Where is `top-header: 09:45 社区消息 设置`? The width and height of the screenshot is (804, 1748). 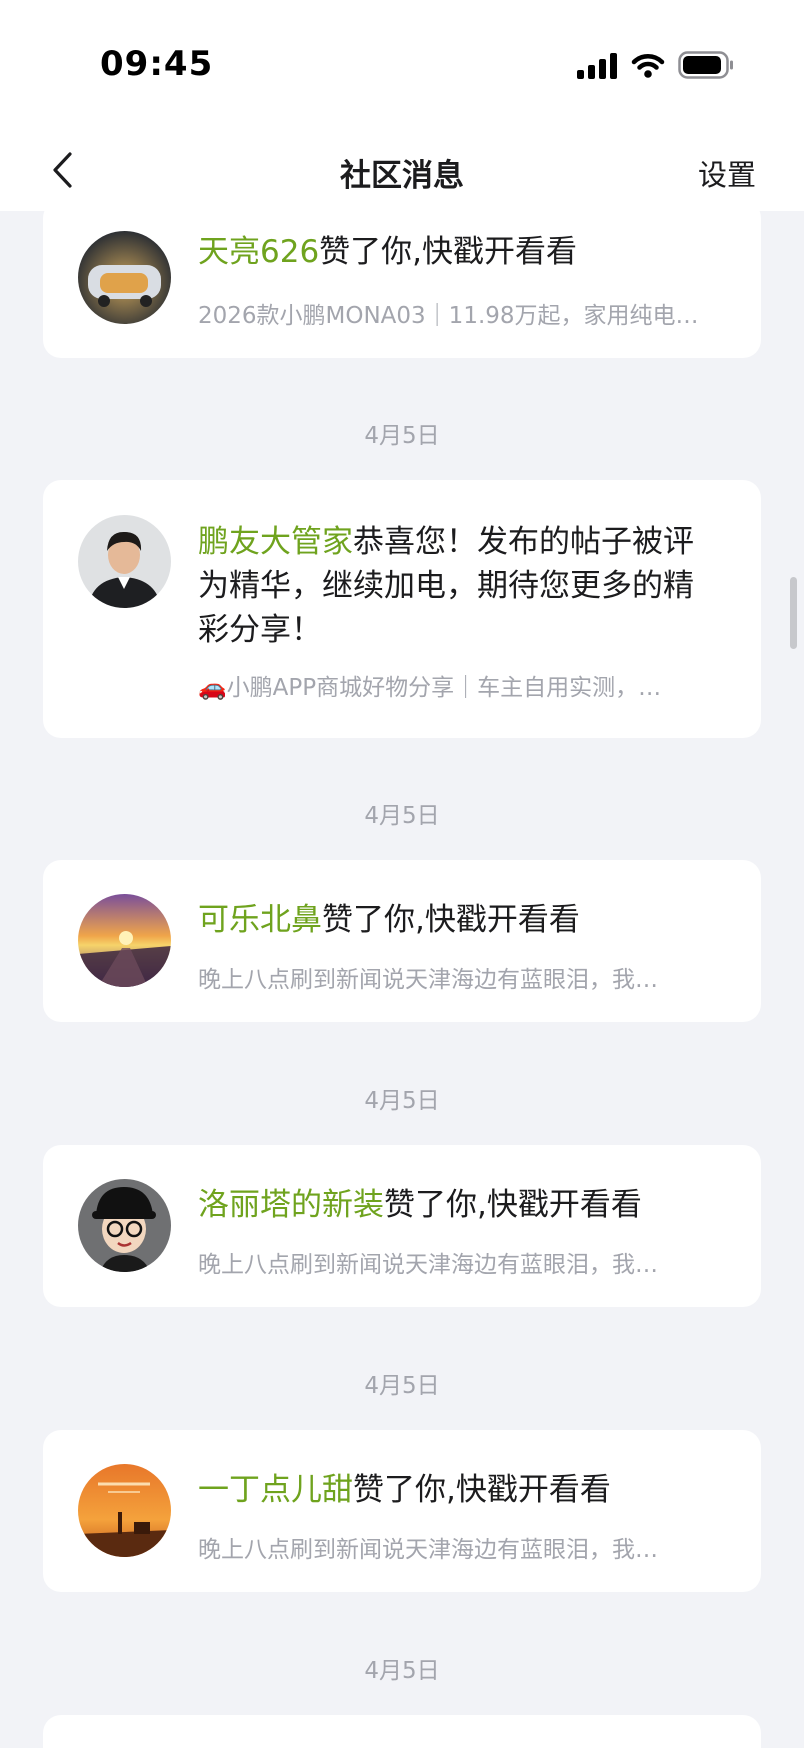
top-header: 09:45 社区消息 设置 is located at coordinates (402, 105).